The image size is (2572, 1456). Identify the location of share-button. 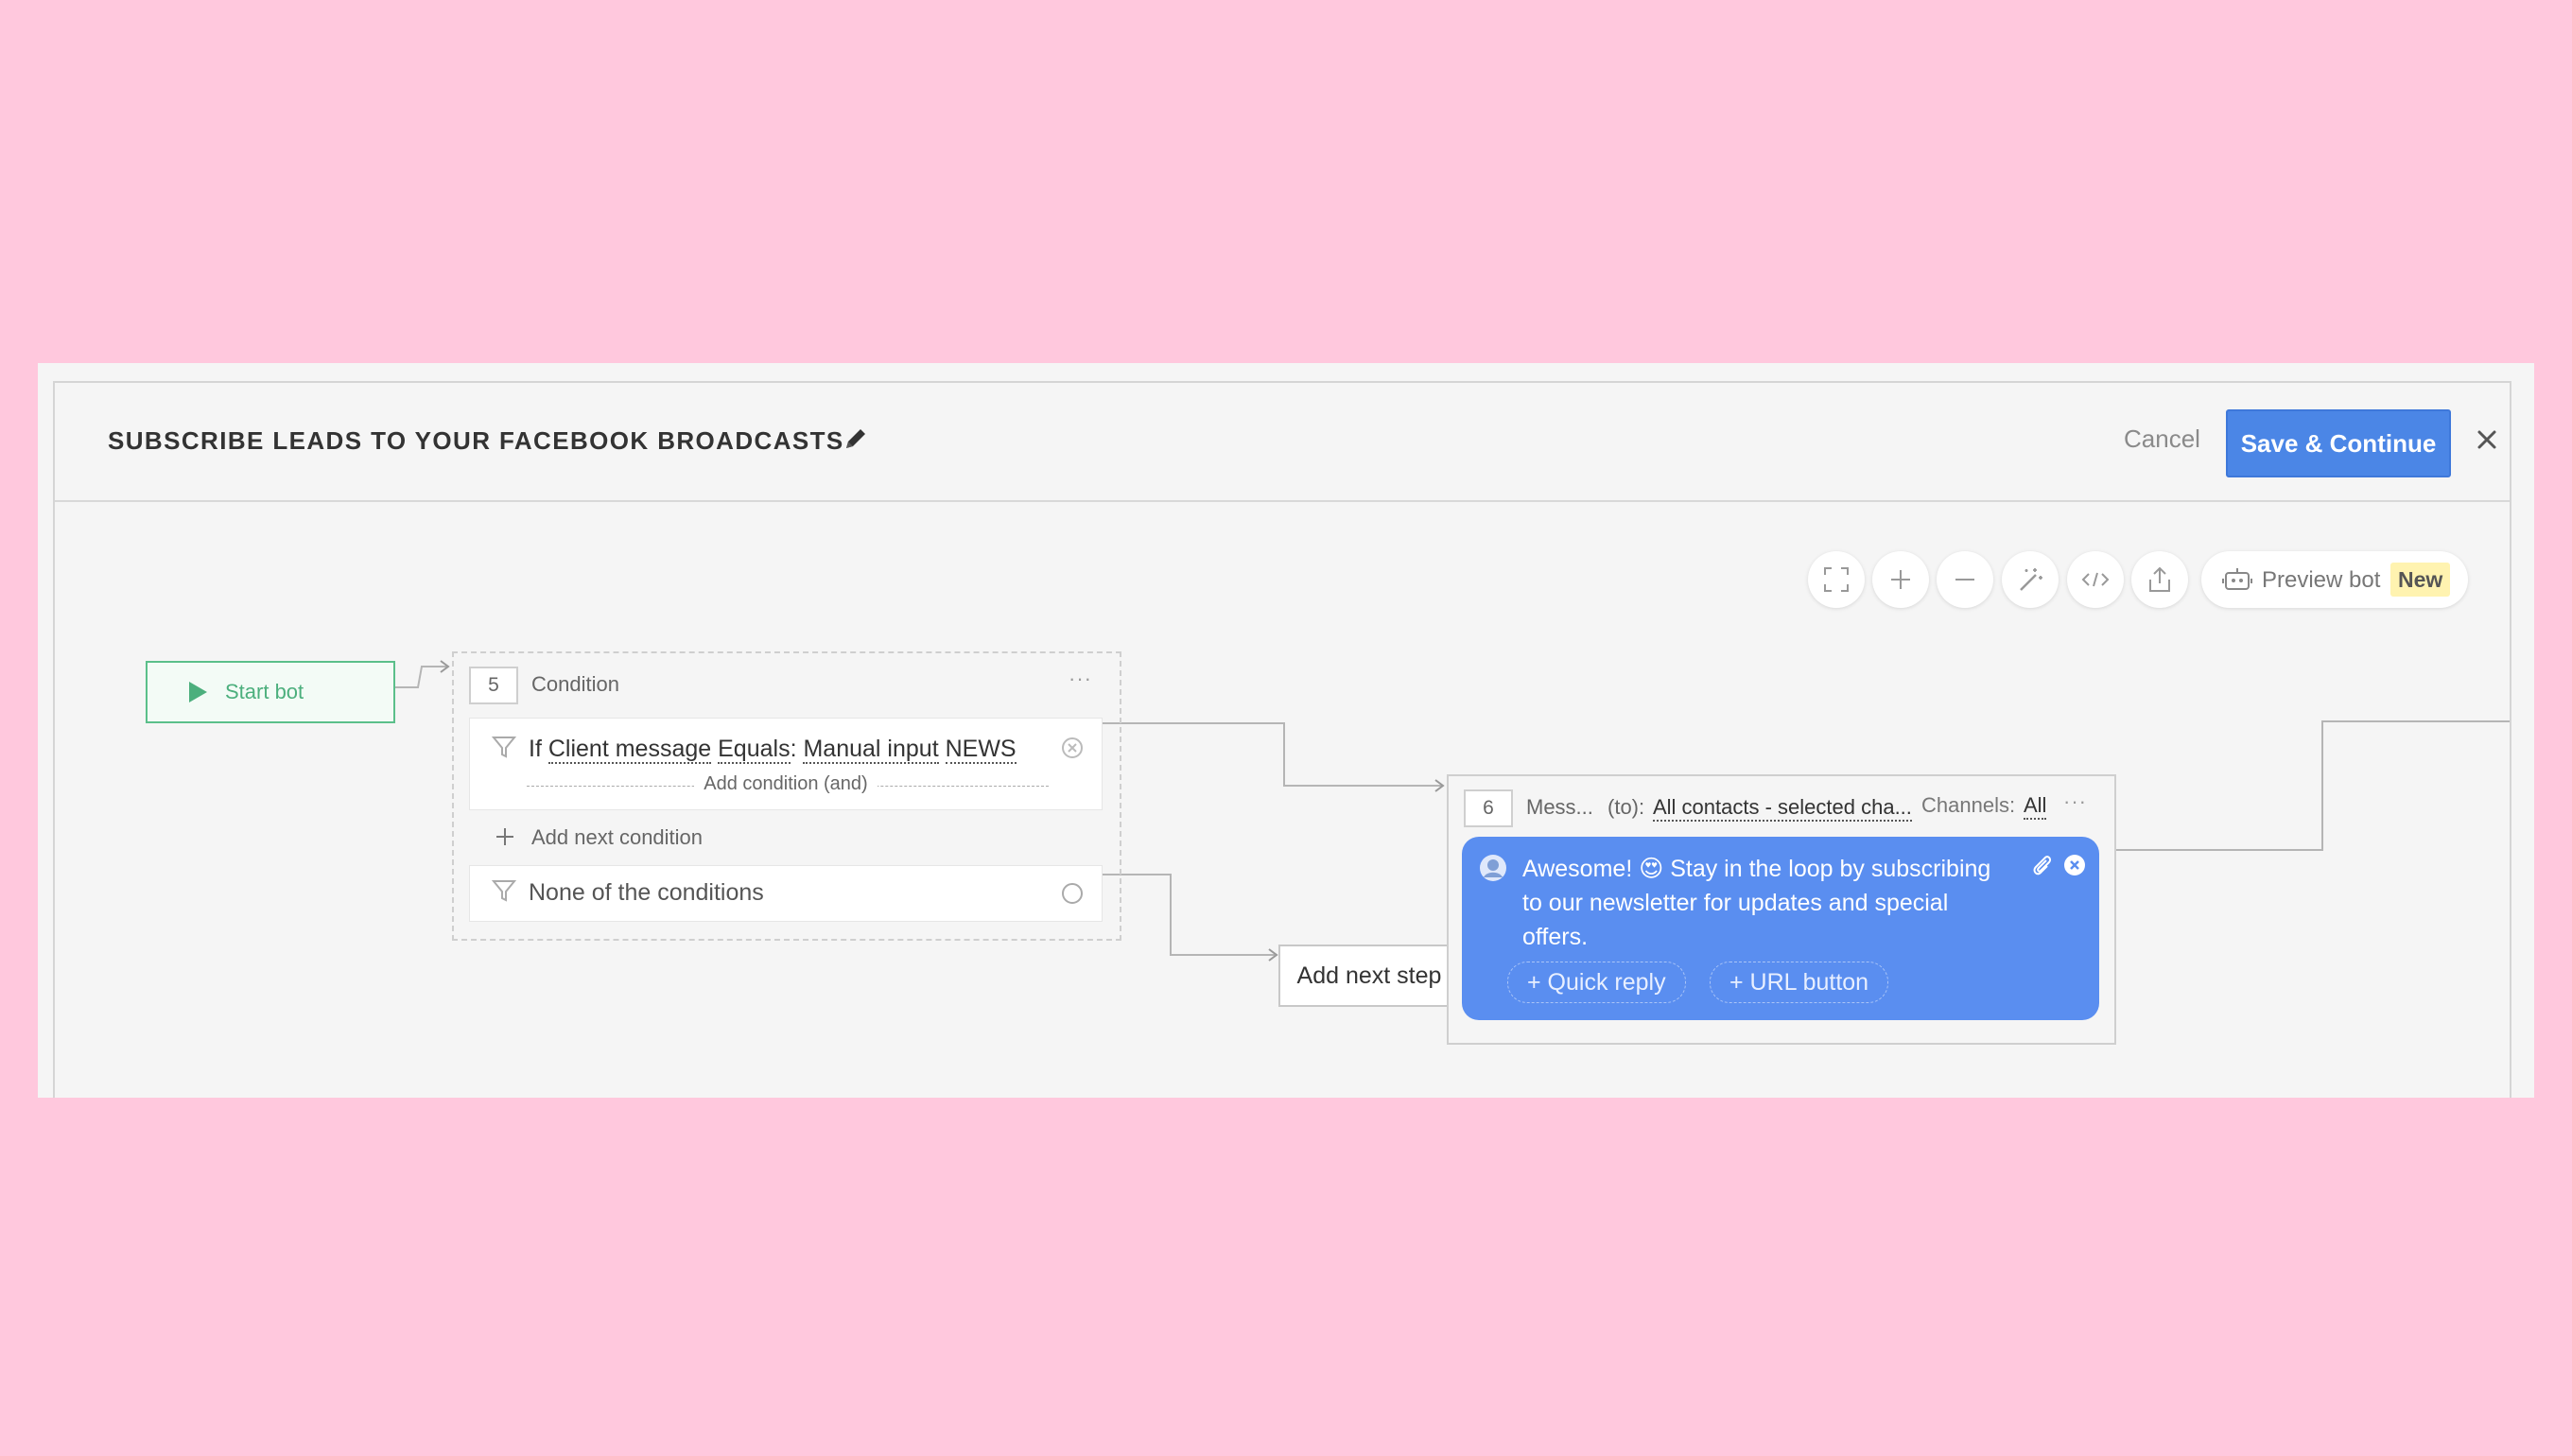
(2159, 579).